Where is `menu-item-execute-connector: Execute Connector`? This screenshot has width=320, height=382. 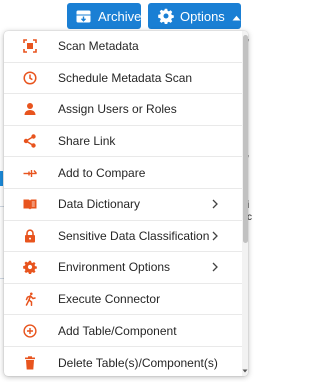
menu-item-execute-connector: Execute Connector is located at coordinates (123, 300).